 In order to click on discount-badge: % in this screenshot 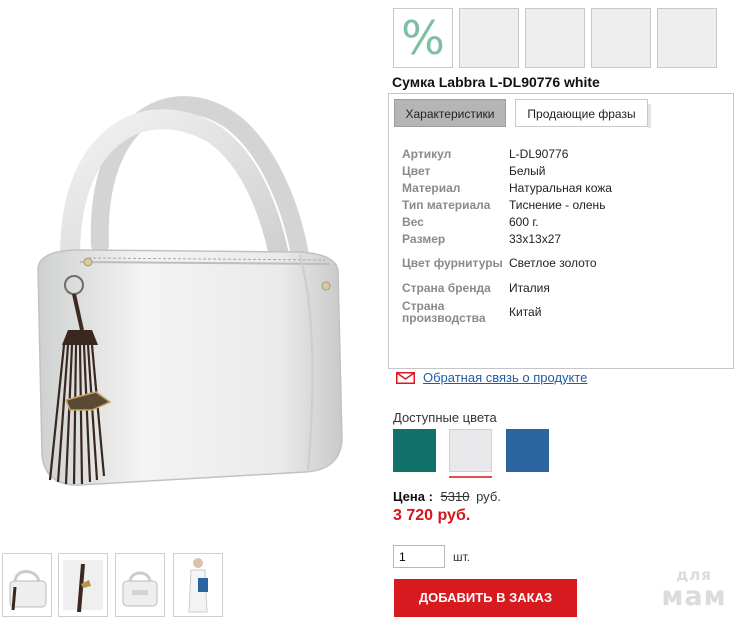, I will do `click(423, 38)`.